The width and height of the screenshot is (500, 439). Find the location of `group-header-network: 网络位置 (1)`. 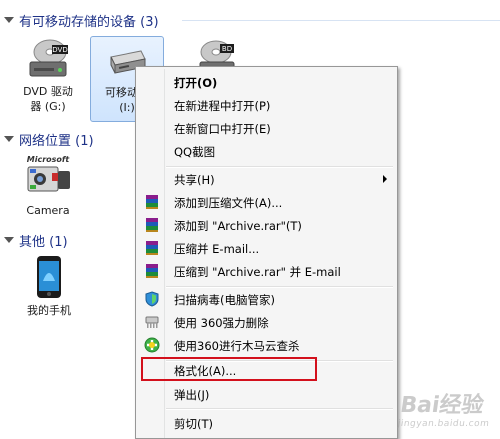

group-header-network: 网络位置 (1) is located at coordinates (47, 139).